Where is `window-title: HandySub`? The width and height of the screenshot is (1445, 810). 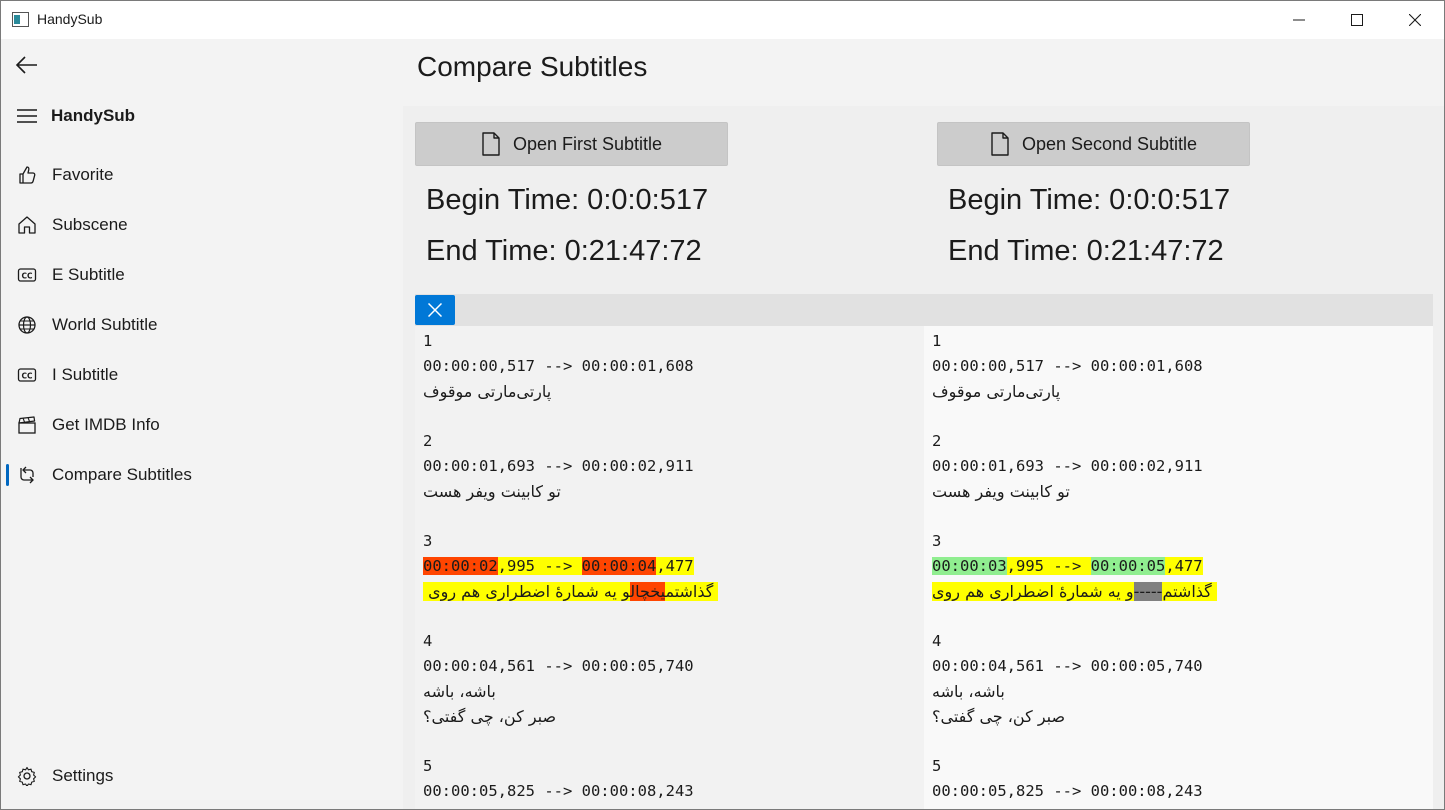
window-title: HandySub is located at coordinates (70, 19).